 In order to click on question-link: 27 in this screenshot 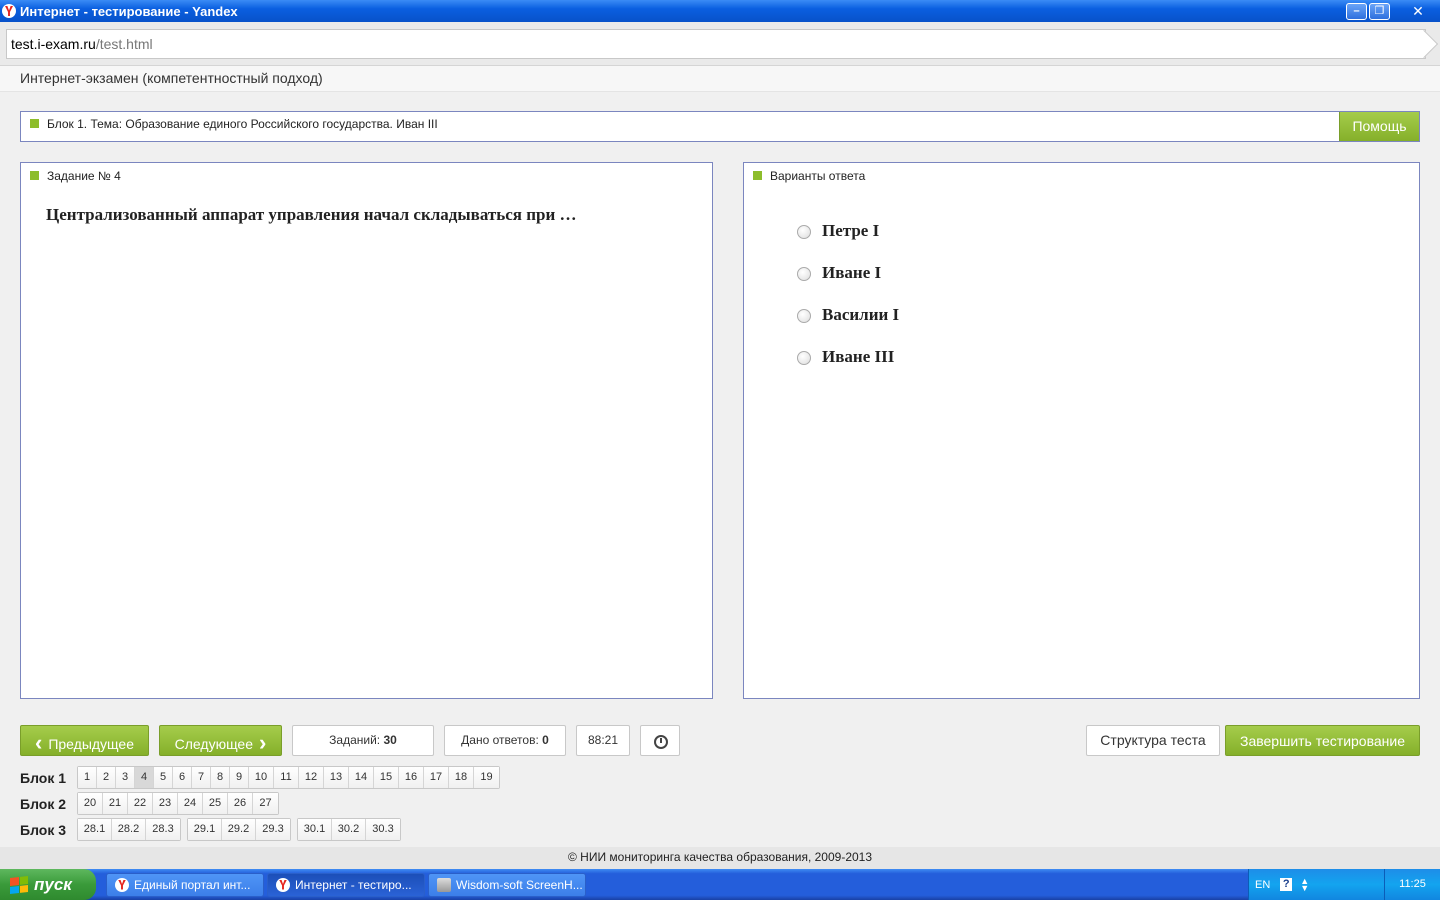, I will do `click(265, 803)`.